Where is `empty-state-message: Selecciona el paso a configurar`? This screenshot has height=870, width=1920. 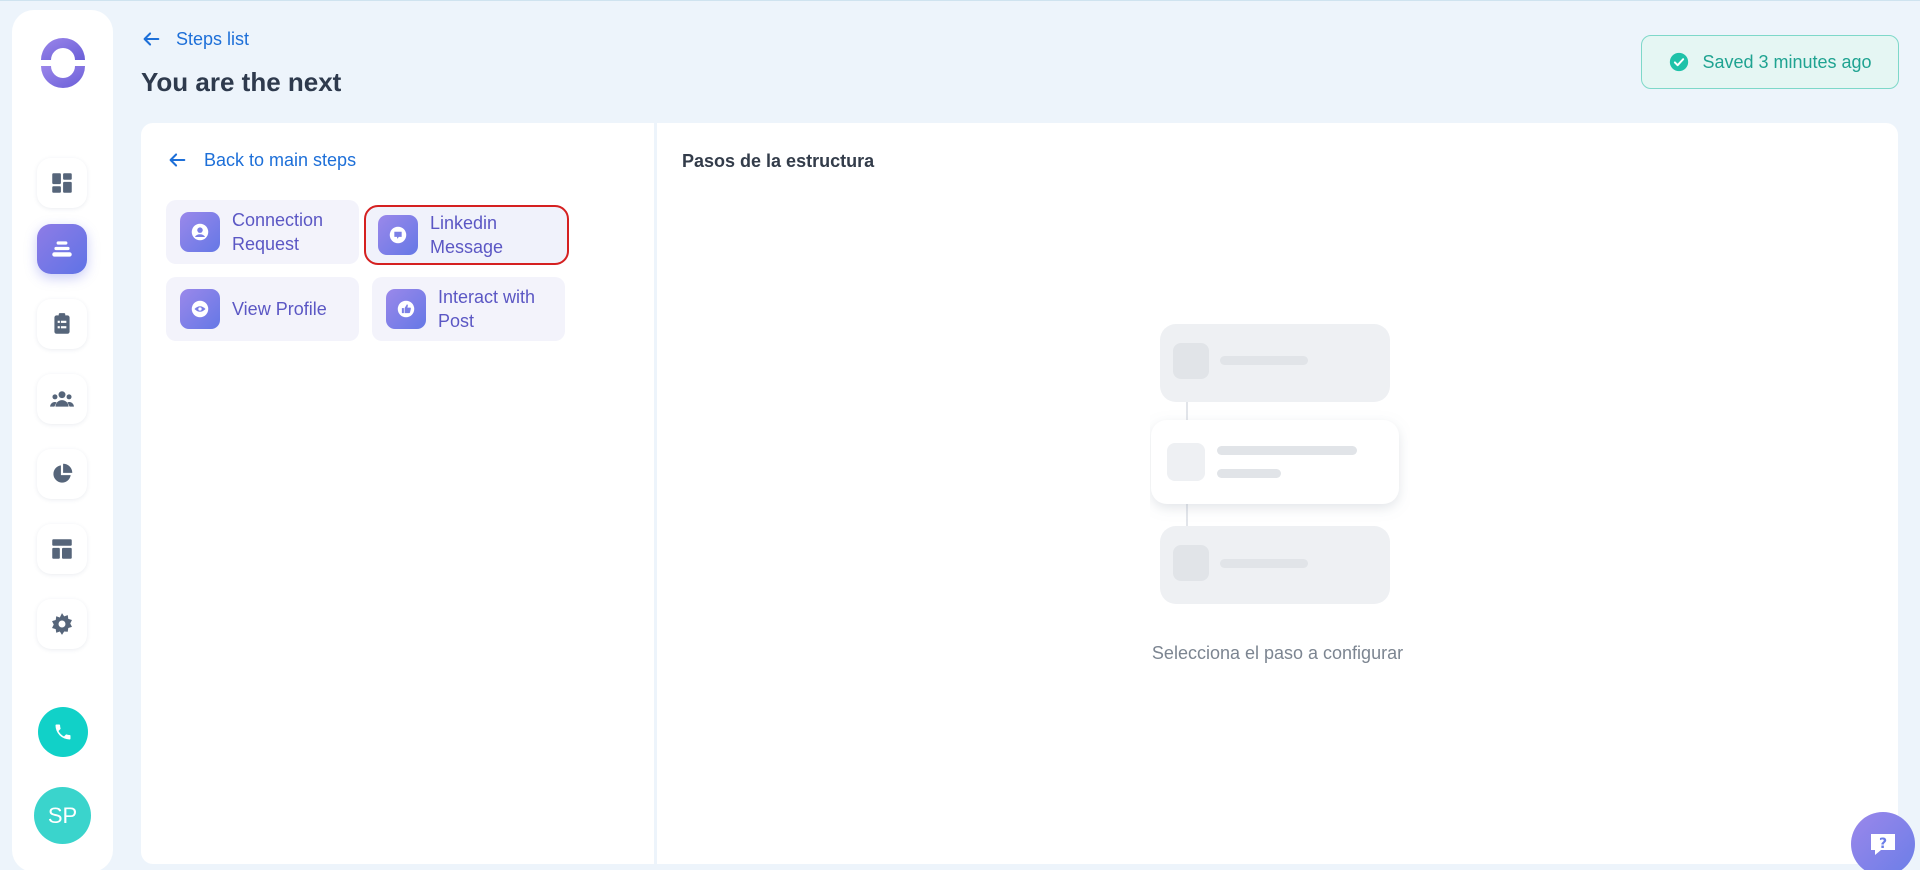 empty-state-message: Selecciona el paso a configurar is located at coordinates (1277, 653).